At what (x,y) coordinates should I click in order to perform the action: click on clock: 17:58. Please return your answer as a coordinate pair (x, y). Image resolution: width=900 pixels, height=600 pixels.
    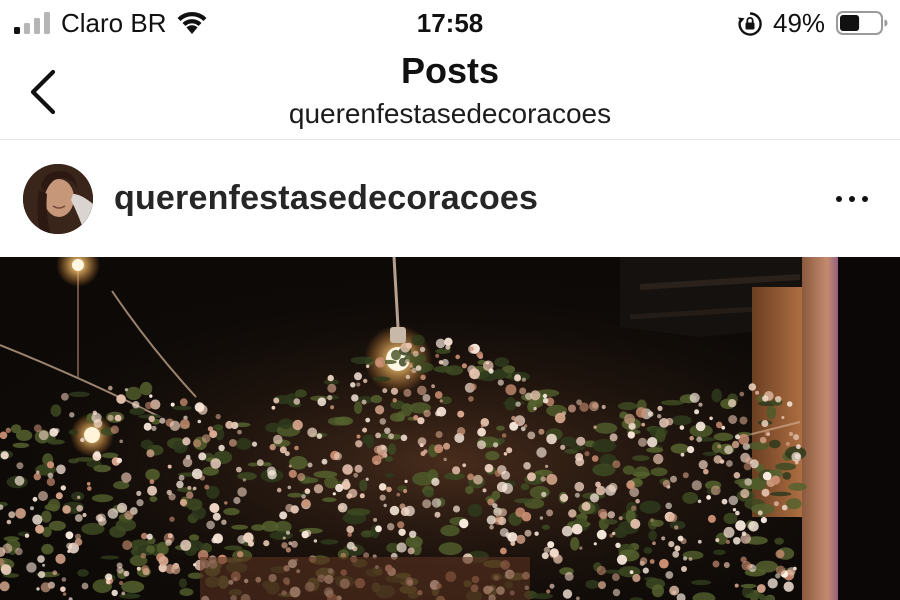
    Looking at the image, I should click on (450, 23).